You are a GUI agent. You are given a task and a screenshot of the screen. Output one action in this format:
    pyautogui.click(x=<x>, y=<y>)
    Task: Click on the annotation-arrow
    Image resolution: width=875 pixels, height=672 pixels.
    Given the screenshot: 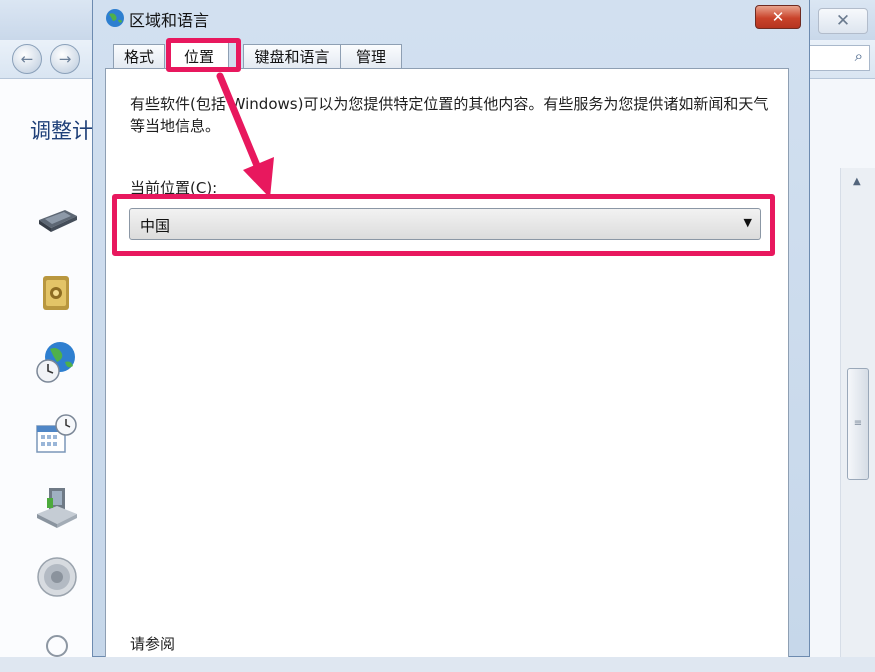 What is the action you would take?
    pyautogui.click(x=245, y=135)
    